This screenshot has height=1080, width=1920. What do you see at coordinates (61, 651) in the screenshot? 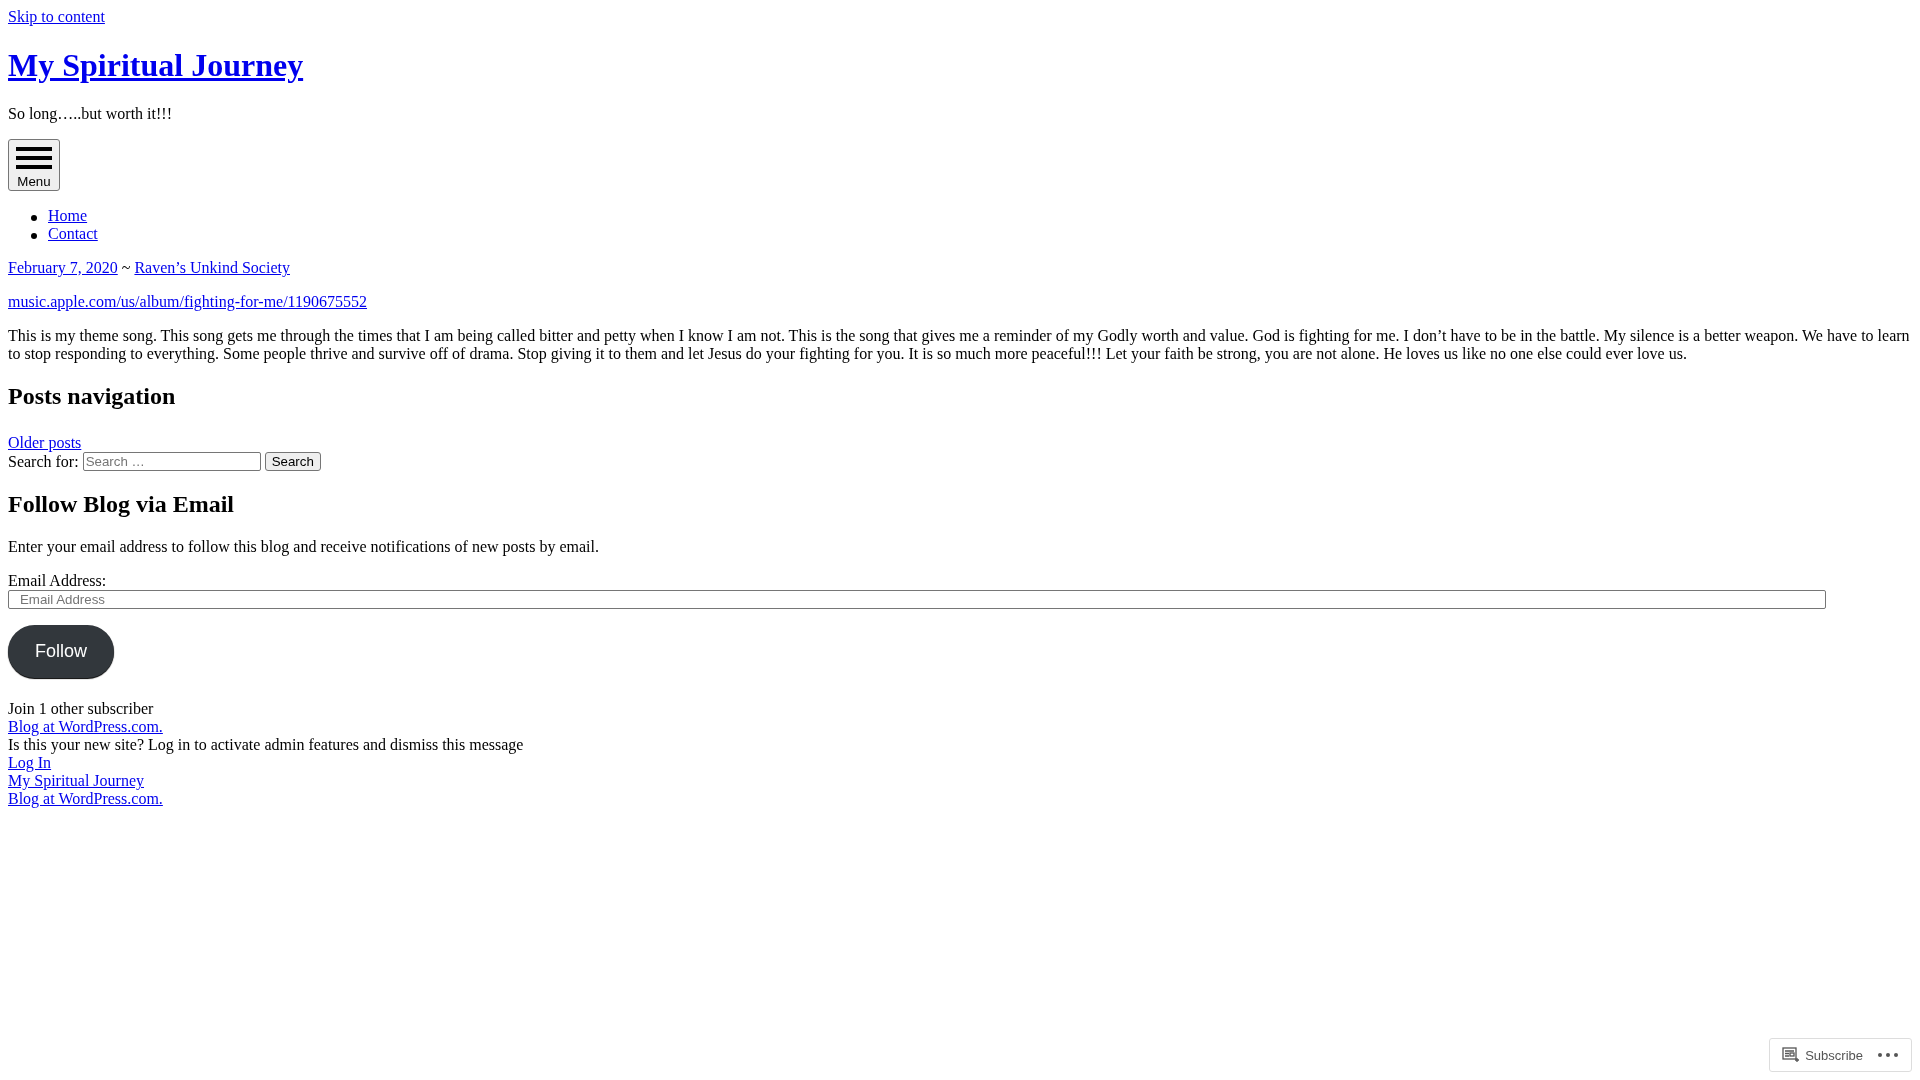
I see `follow-button: Follow` at bounding box center [61, 651].